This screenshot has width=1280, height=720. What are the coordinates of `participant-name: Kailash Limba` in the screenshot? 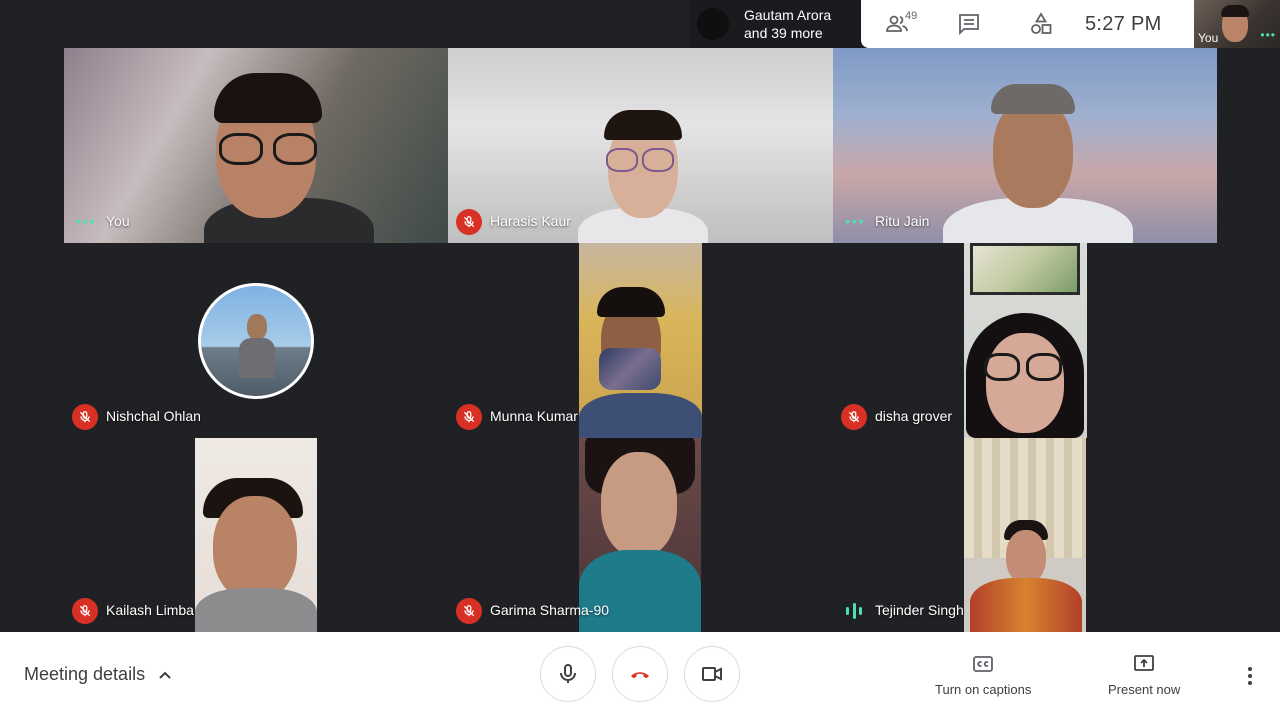 It's located at (150, 610).